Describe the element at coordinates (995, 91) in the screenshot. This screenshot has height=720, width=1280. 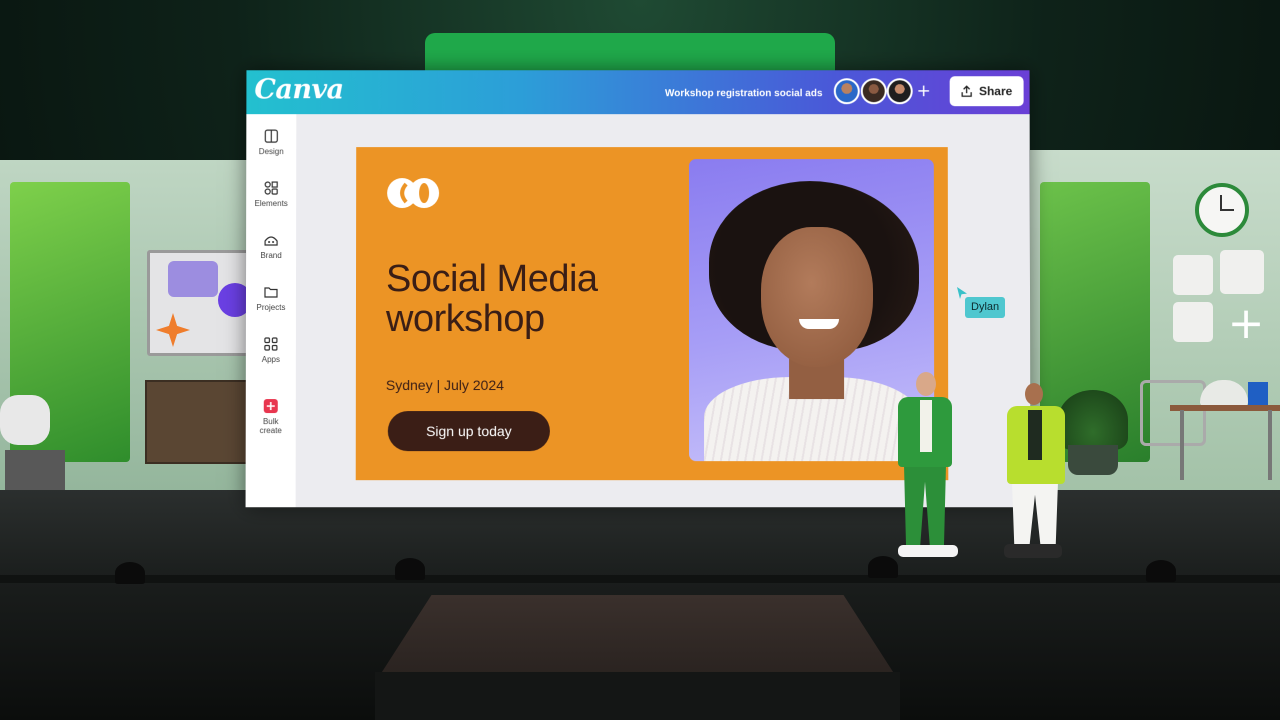
I see `share-label: Share` at that location.